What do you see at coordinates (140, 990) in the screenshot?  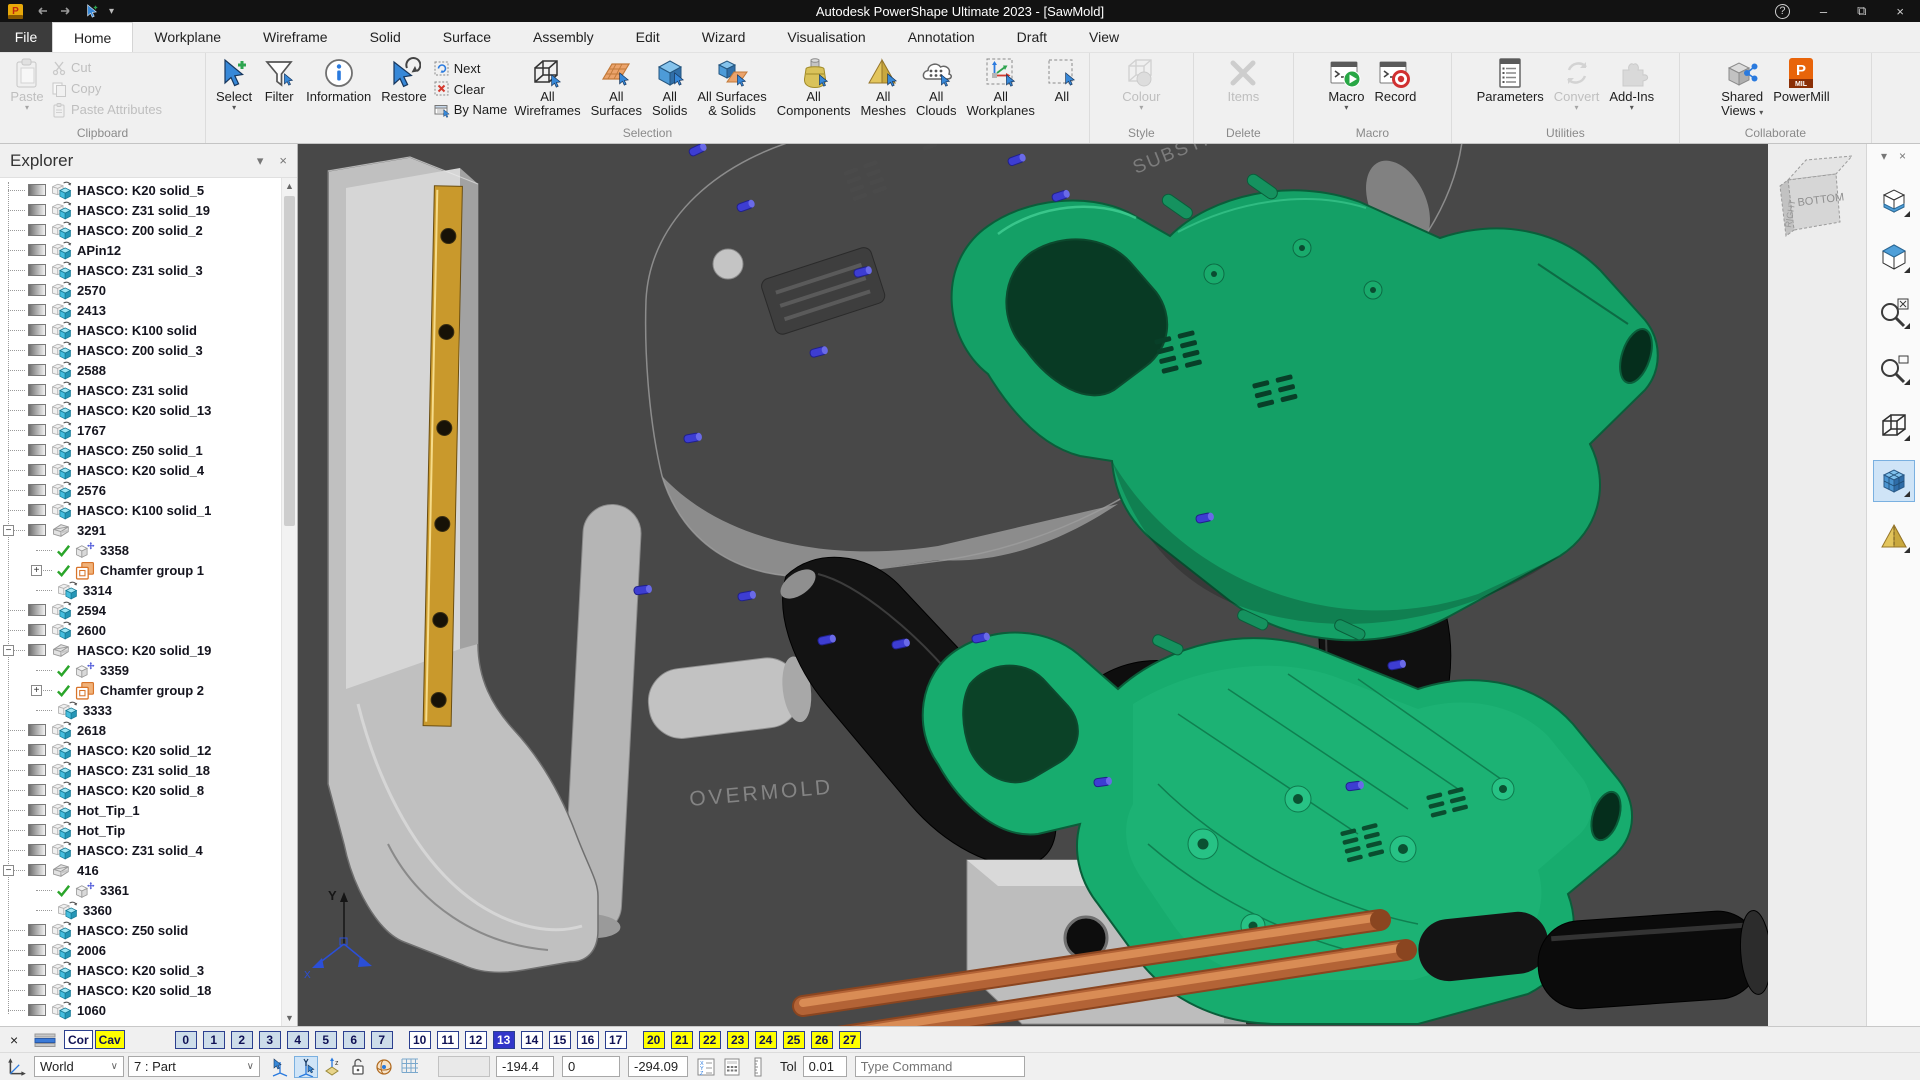 I see `tree-item-hasco-k20-solid-18: HASCO: K20 solid_18` at bounding box center [140, 990].